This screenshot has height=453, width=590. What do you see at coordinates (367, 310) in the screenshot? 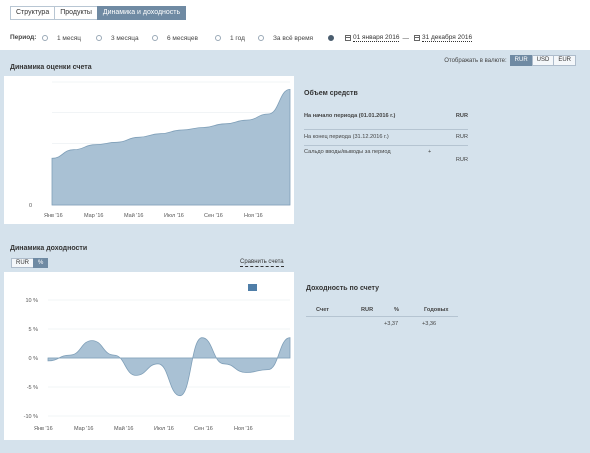
I see `yield-col-rur: RUR` at bounding box center [367, 310].